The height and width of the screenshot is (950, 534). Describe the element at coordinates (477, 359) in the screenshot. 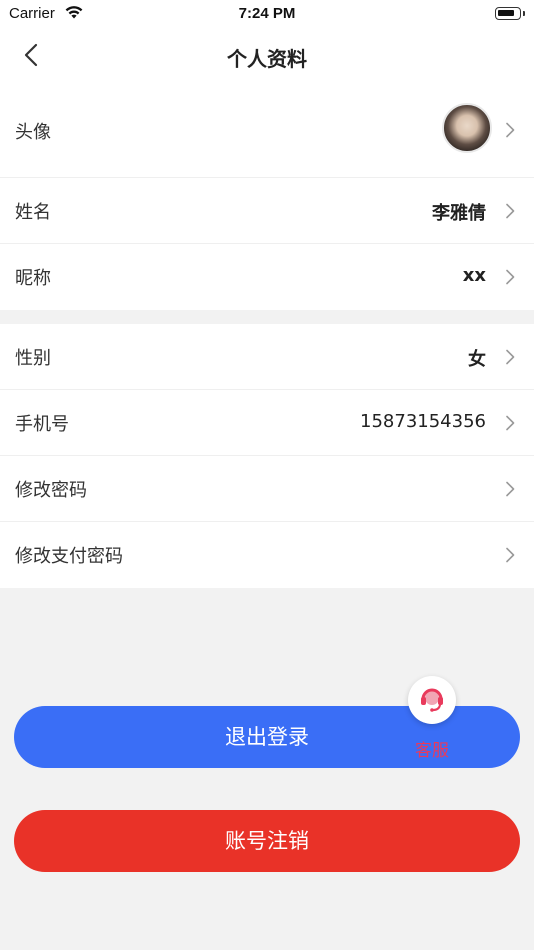

I see `gender-value: 女` at that location.